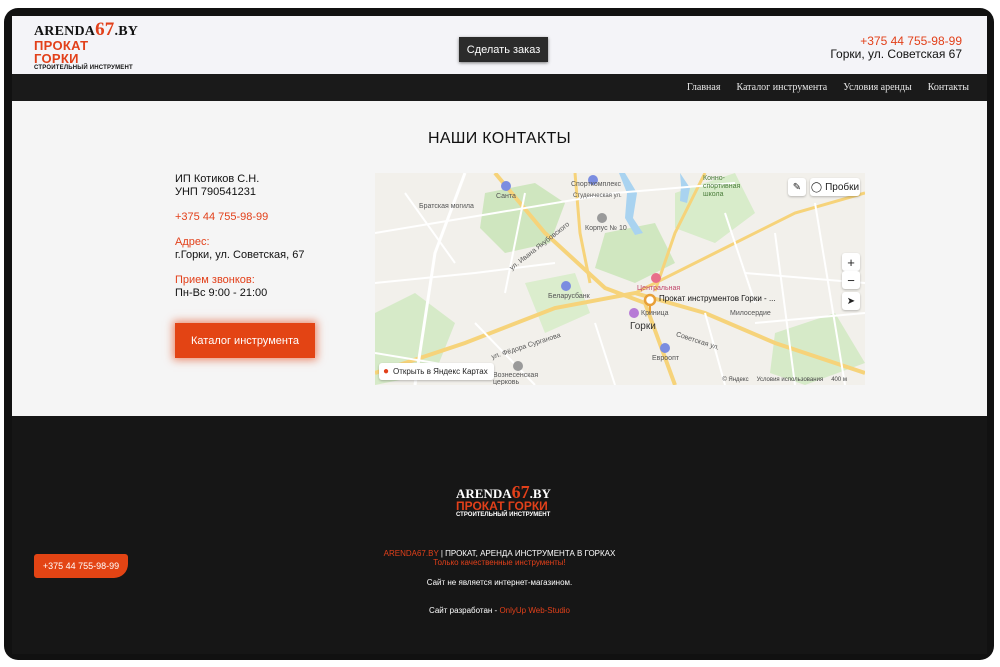 The width and height of the screenshot is (1000, 667). Describe the element at coordinates (65, 31) in the screenshot. I see `logo-brand: ARENDA` at that location.